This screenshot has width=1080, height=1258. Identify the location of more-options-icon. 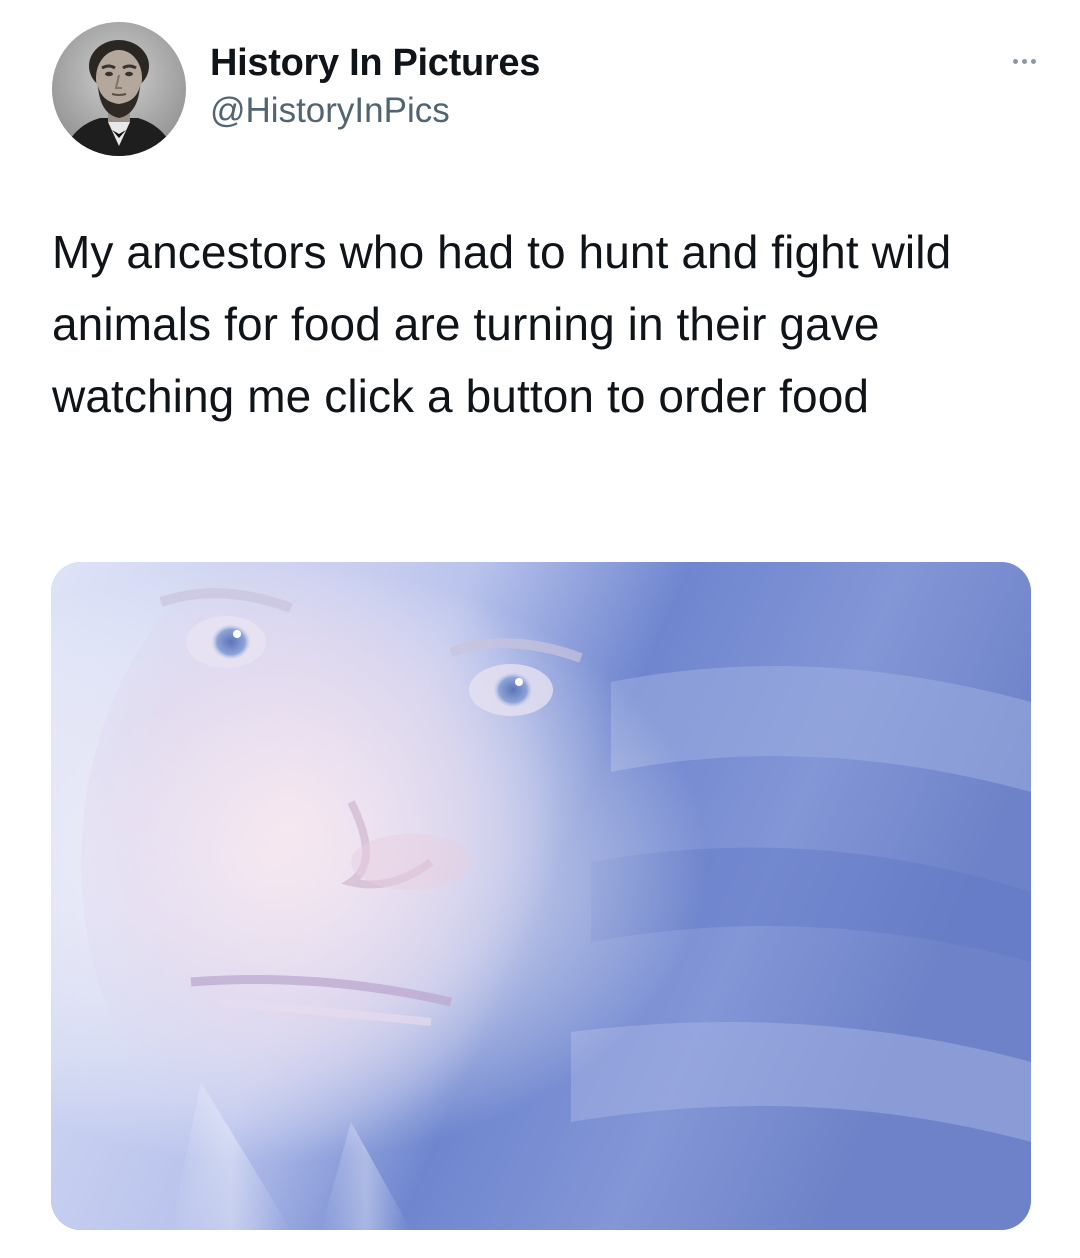
(1024, 61).